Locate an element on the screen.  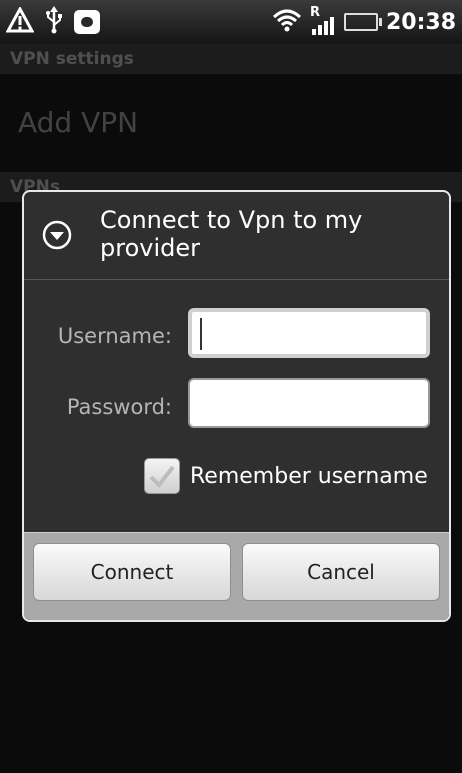
username-field is located at coordinates (309, 333).